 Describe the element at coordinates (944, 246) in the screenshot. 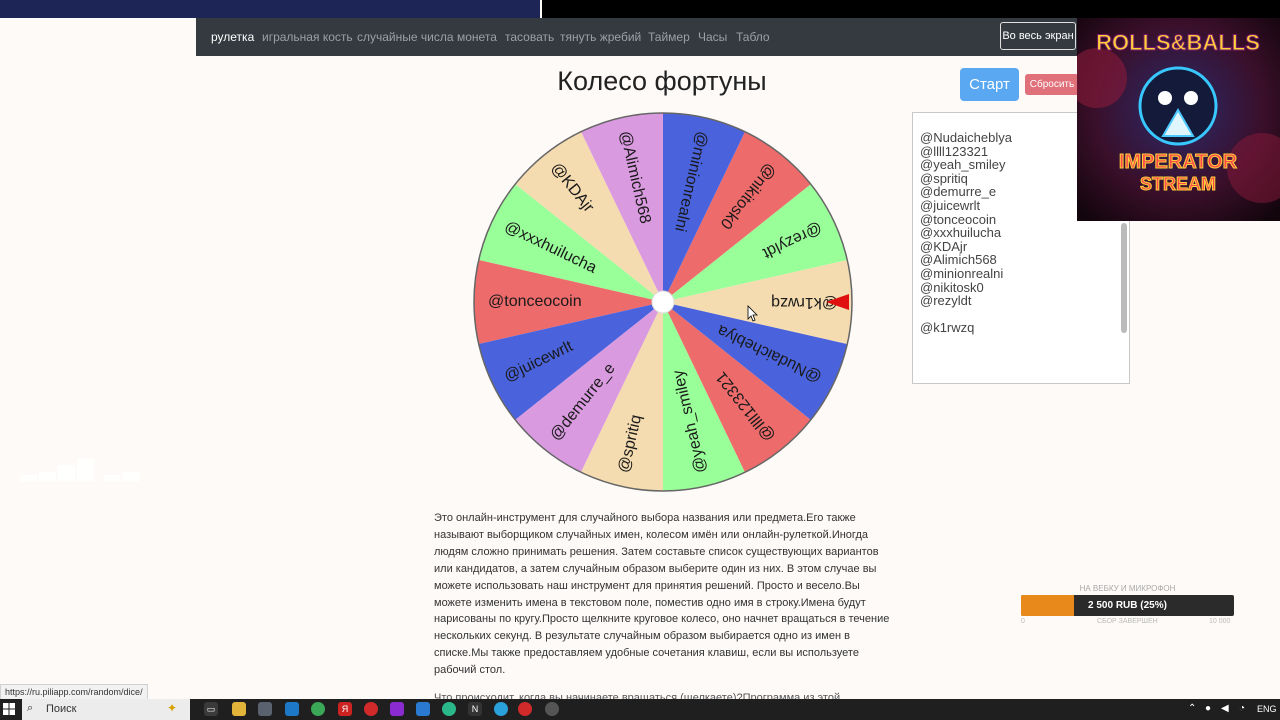

I see `names-list-line: @KDAjr` at that location.